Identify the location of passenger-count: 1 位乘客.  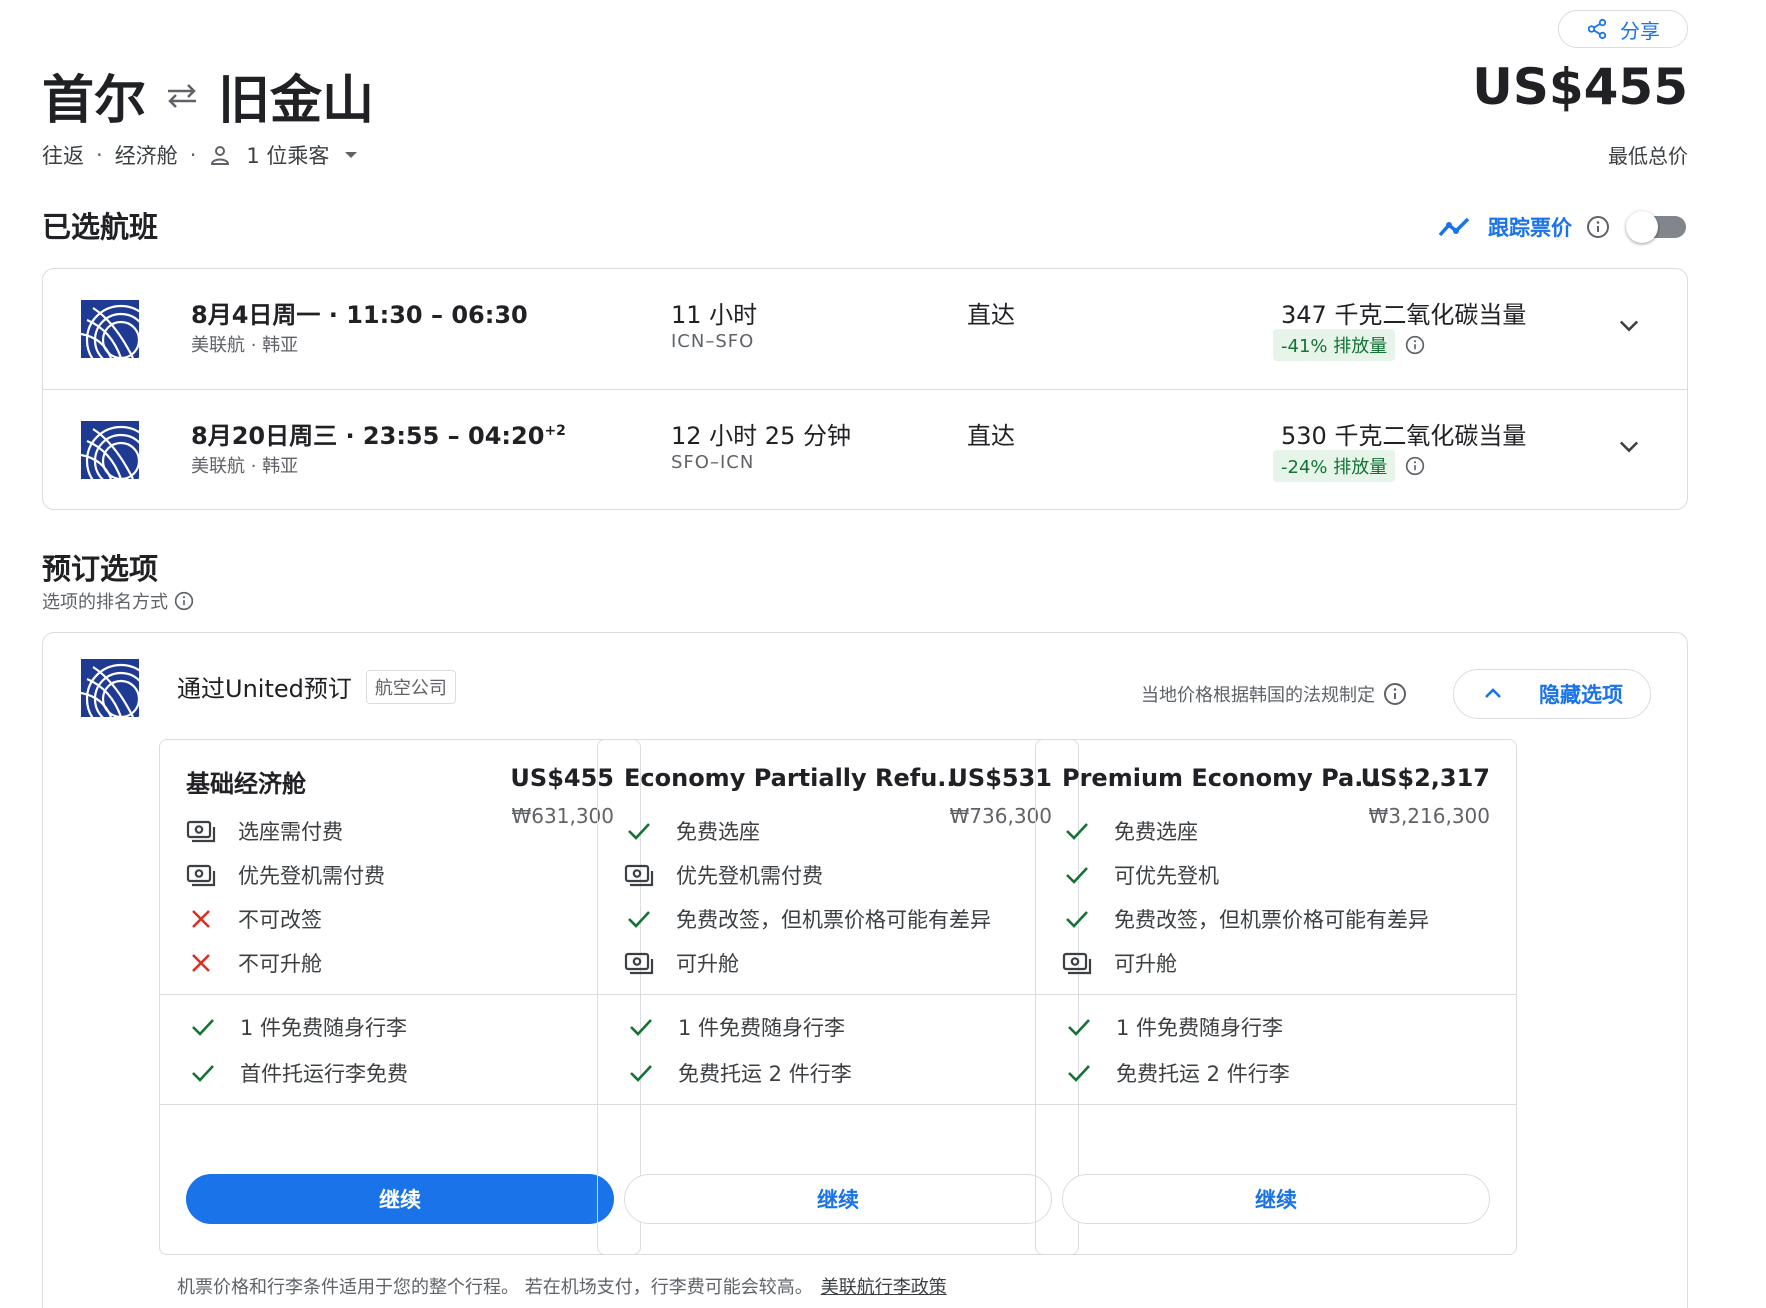
(288, 156).